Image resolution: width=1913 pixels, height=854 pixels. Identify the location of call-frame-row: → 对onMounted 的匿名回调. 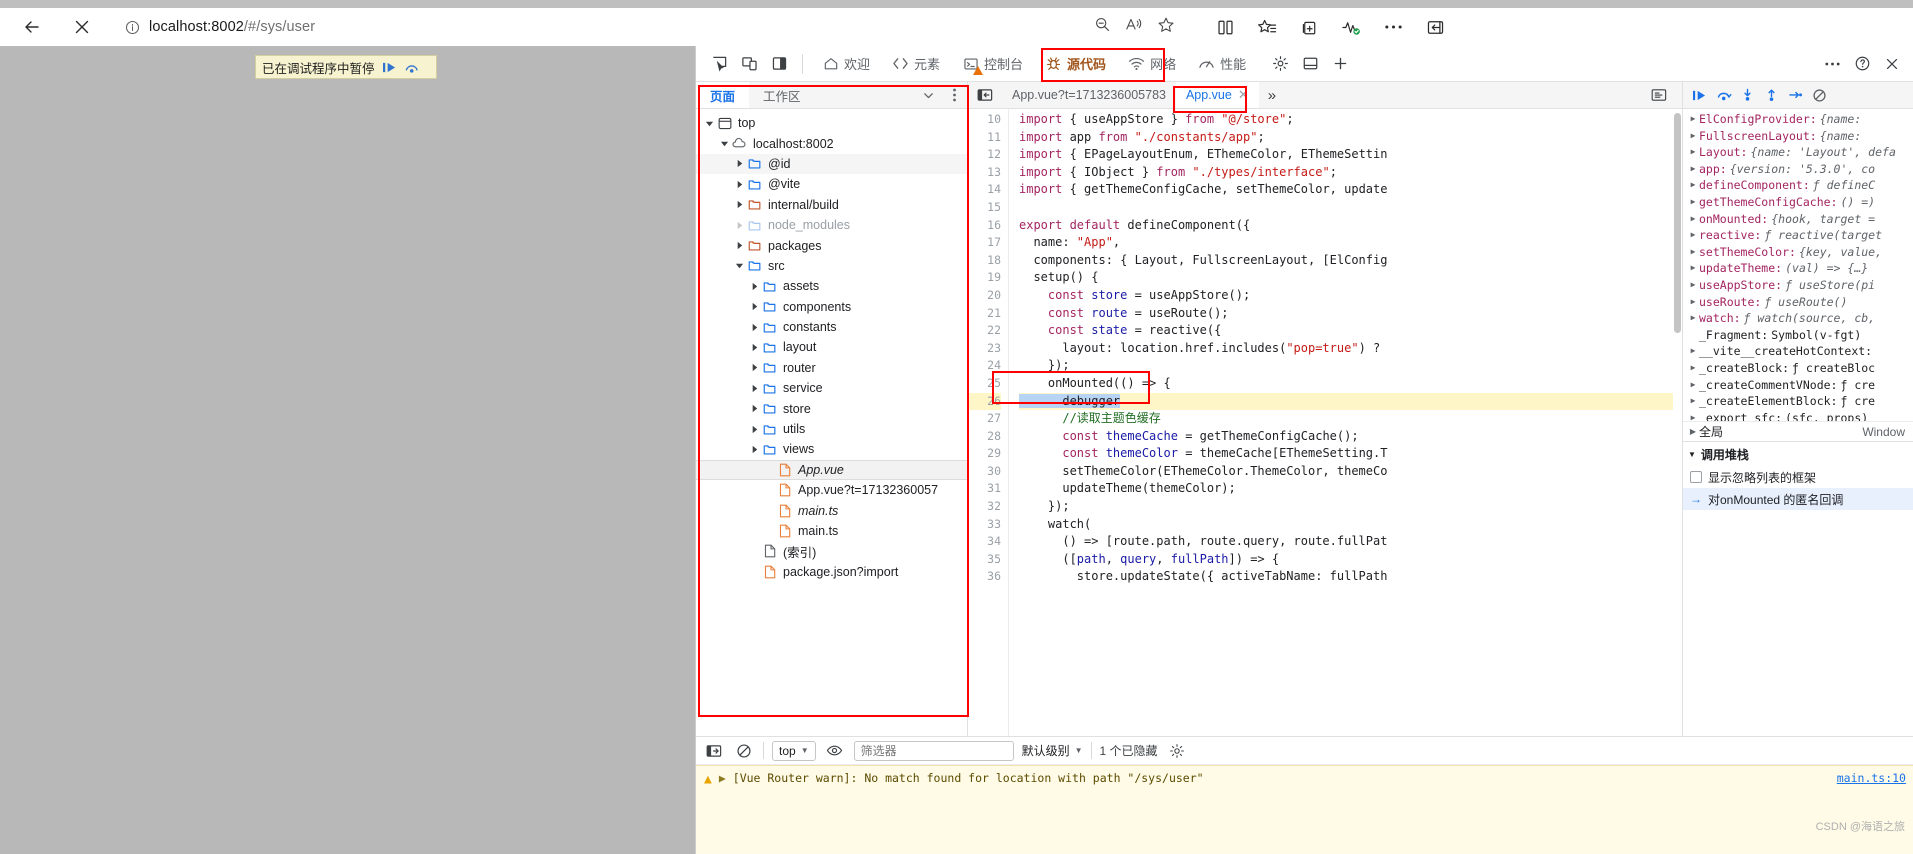
(1798, 499).